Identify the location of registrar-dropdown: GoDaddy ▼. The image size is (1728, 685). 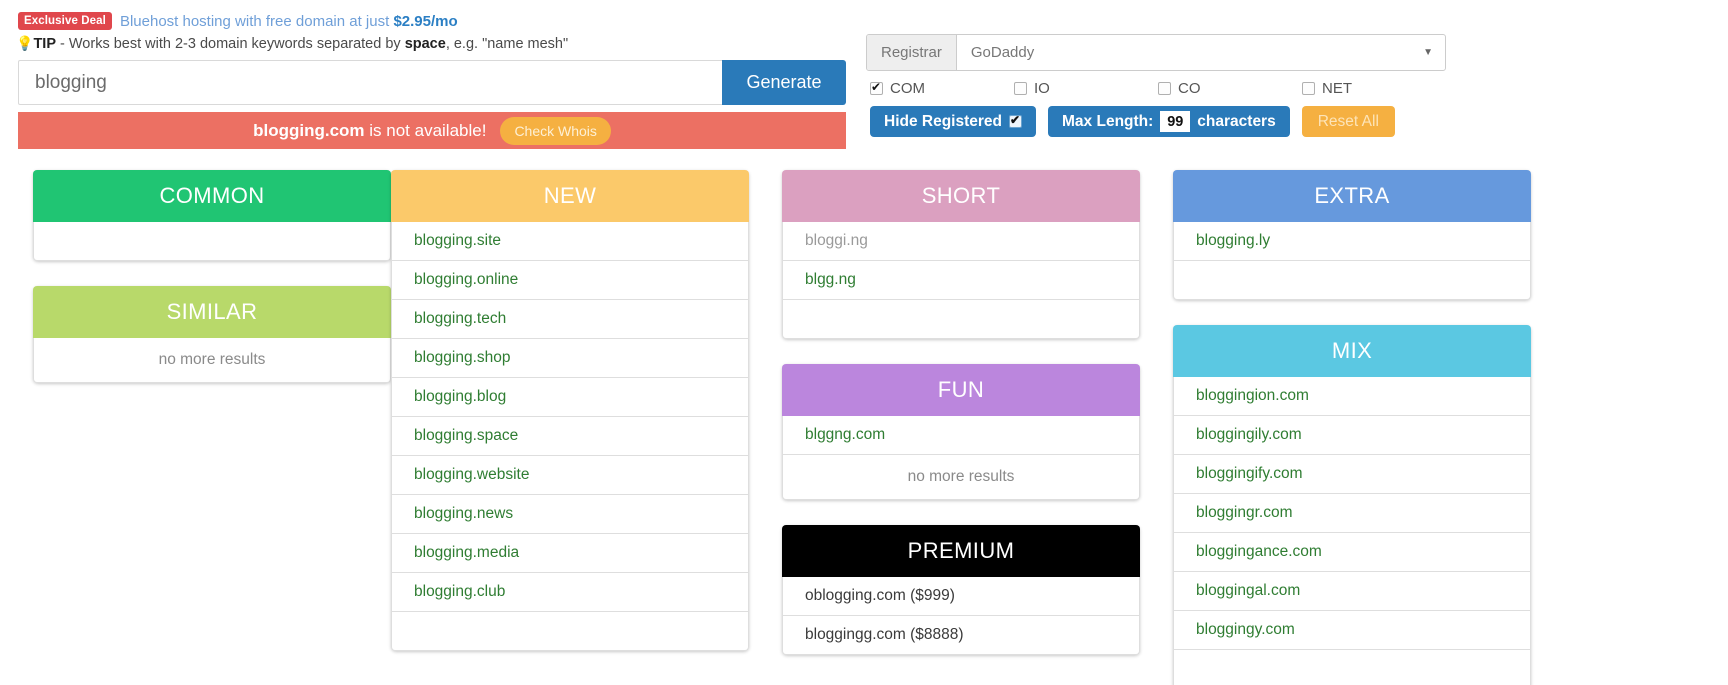
(1201, 52).